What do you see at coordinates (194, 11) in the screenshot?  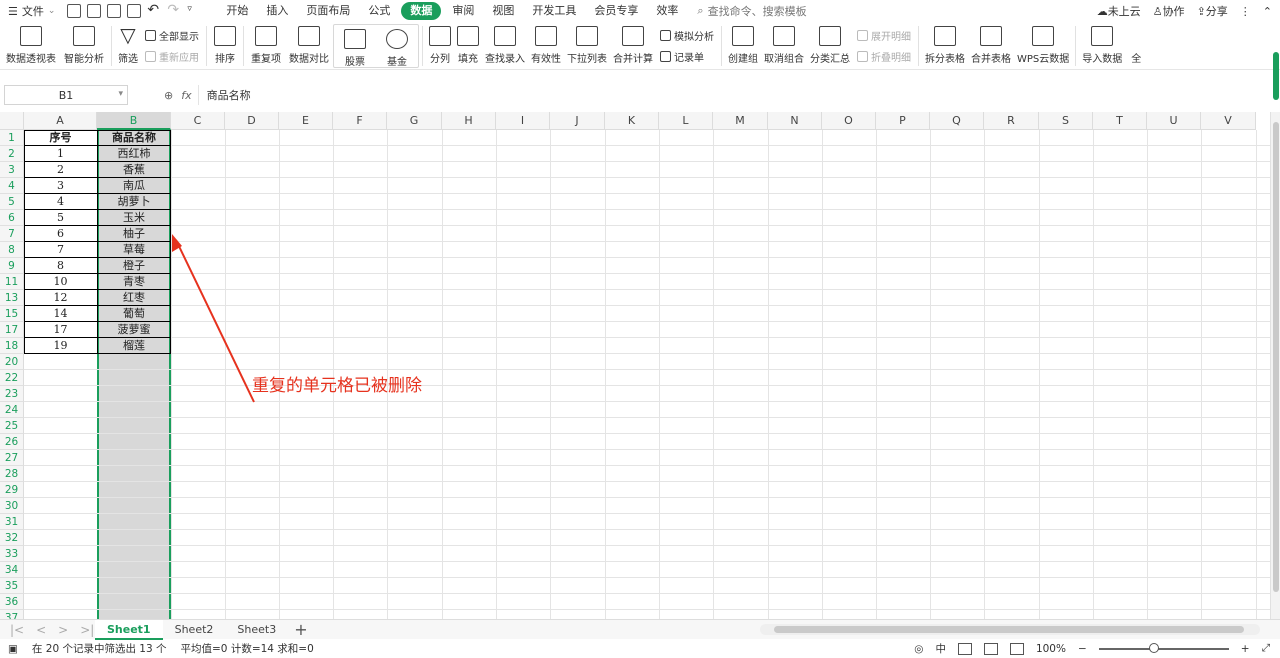 I see `customize-icon: ▿` at bounding box center [194, 11].